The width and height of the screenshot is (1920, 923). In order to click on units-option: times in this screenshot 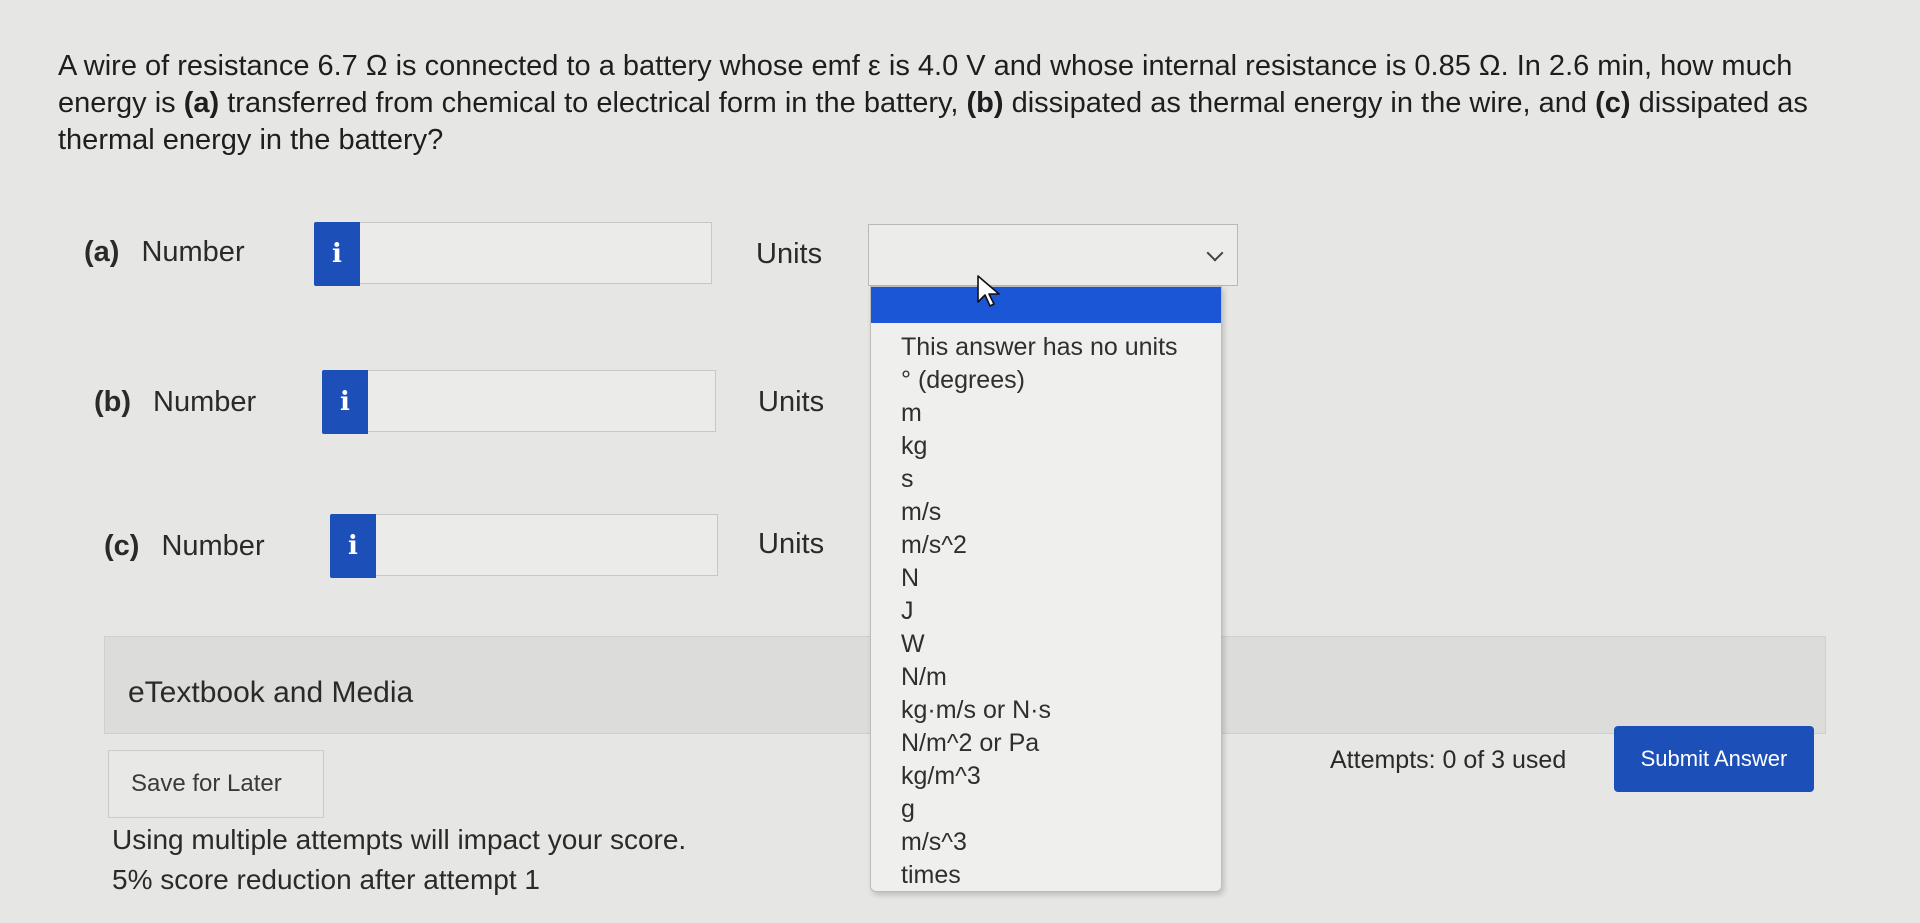, I will do `click(1046, 875)`.